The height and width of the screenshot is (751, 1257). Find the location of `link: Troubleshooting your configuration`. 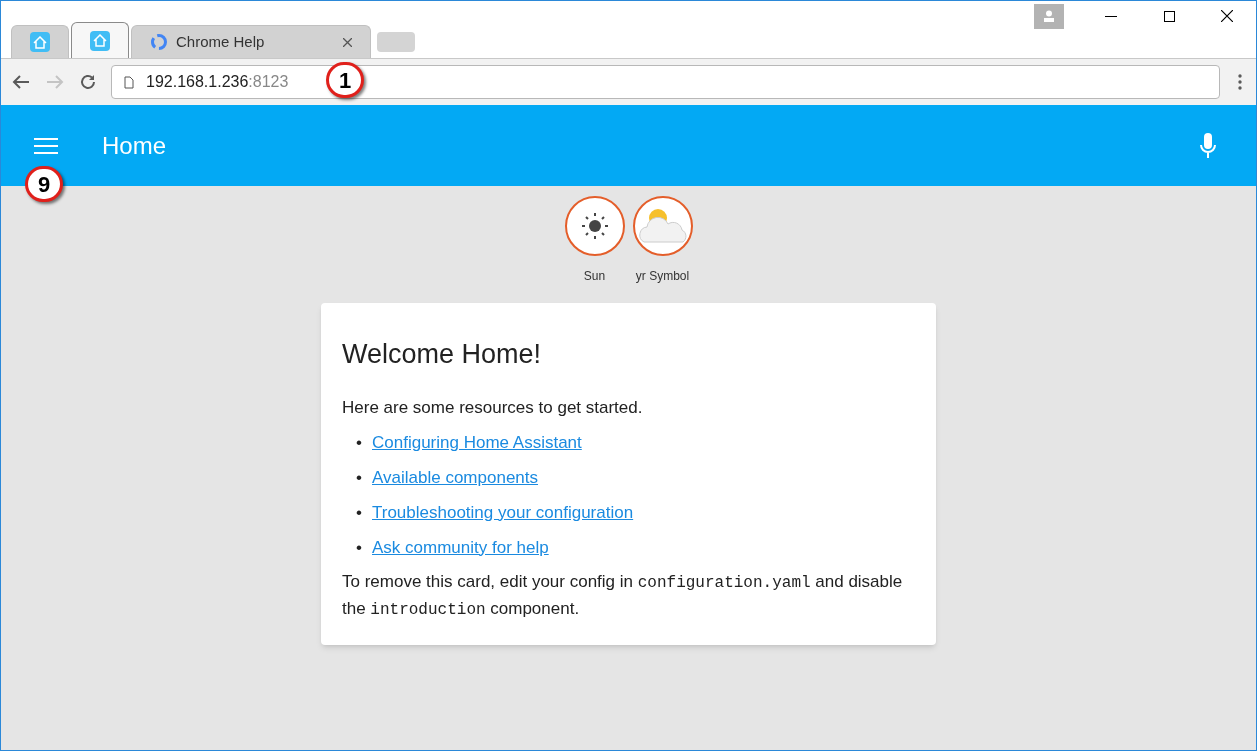

link: Troubleshooting your configuration is located at coordinates (503, 512).